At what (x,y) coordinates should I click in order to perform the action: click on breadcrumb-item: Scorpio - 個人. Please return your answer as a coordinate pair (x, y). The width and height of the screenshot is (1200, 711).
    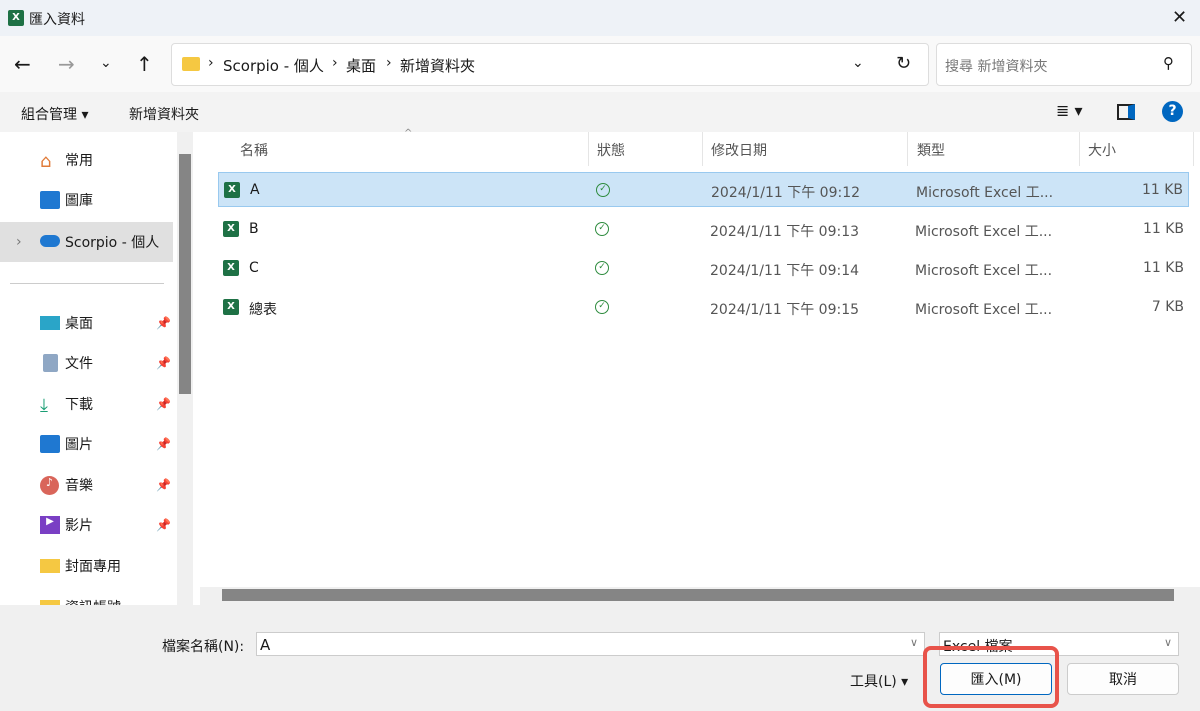
    Looking at the image, I should click on (273, 65).